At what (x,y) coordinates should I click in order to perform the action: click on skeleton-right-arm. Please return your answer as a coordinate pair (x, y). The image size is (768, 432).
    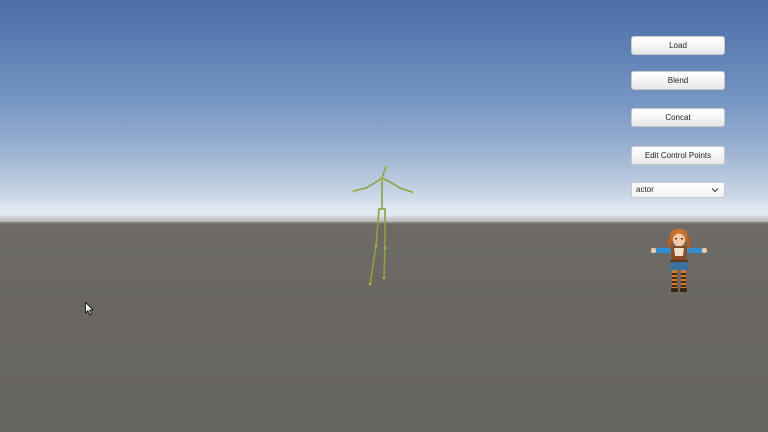
    Looking at the image, I should click on (397, 185).